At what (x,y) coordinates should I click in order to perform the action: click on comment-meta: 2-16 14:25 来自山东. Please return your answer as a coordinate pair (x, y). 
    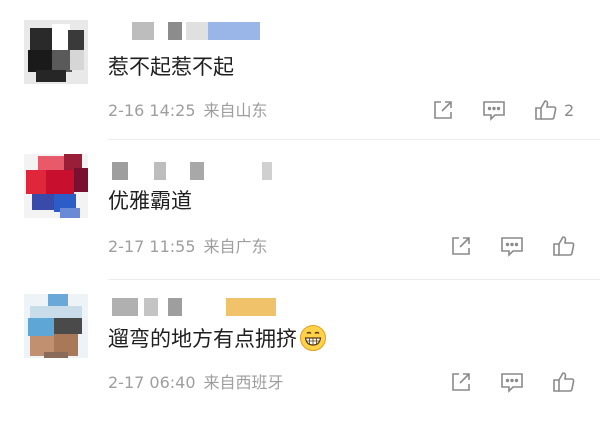
    Looking at the image, I should click on (188, 111).